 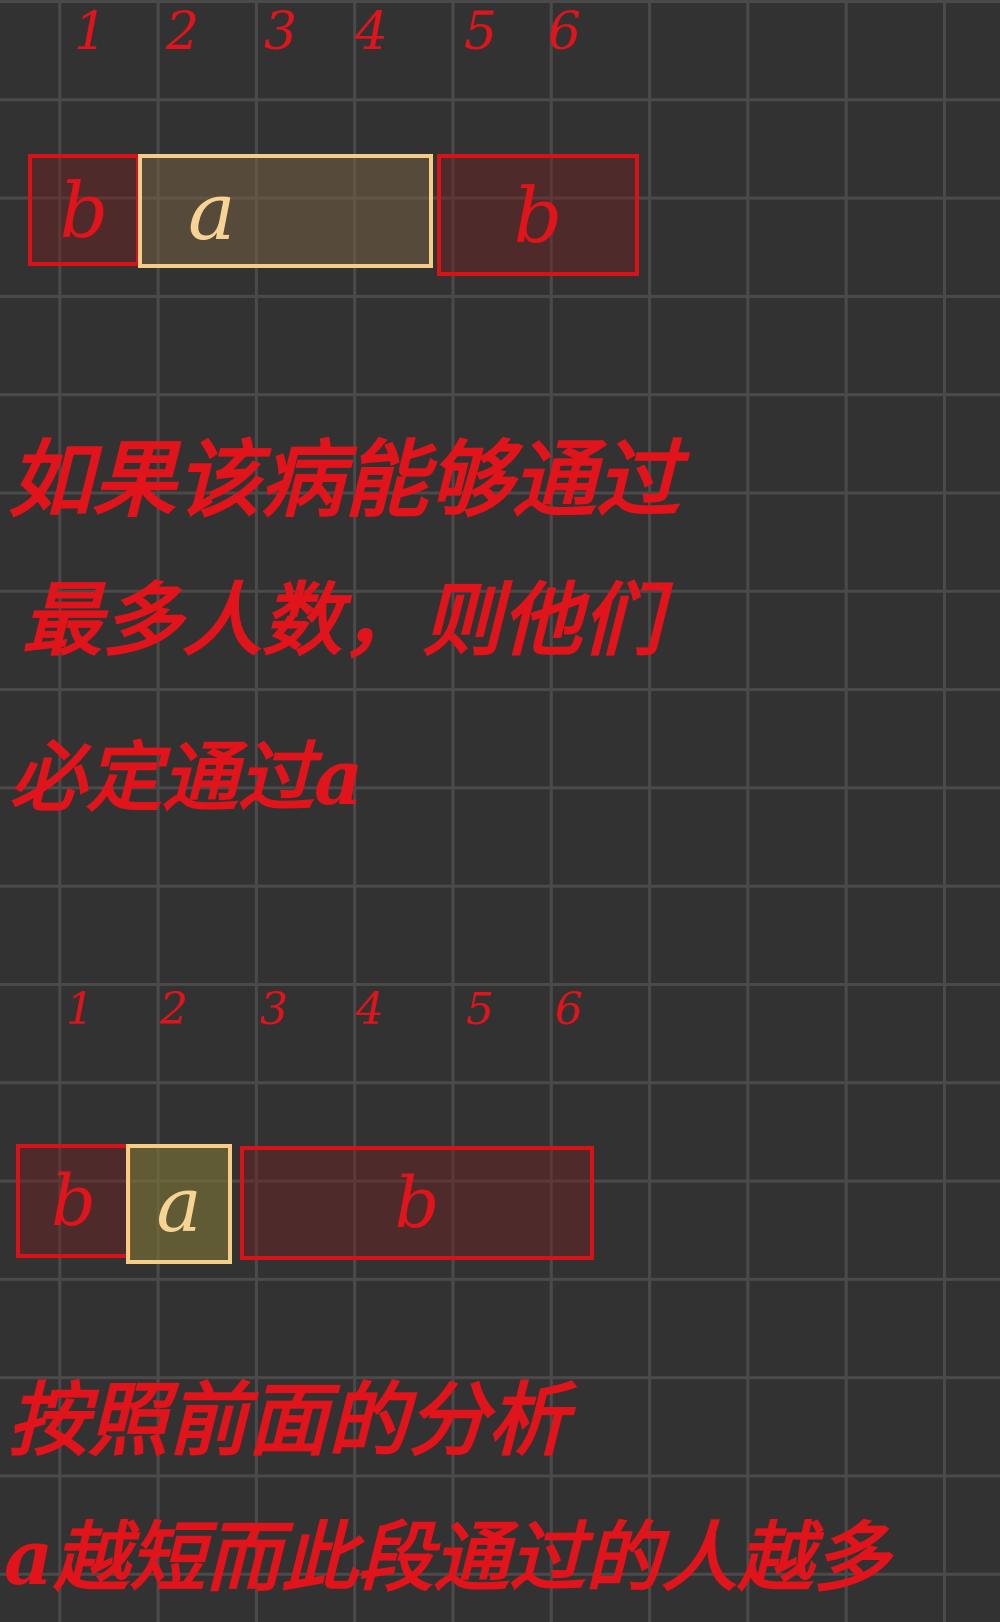 I want to click on note-line: a越短而此段通过的人越多, so click(x=447, y=1557).